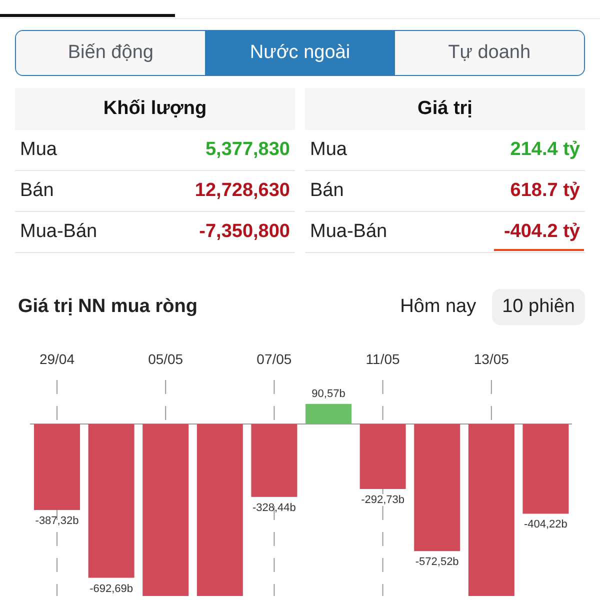 This screenshot has height=600, width=600. Describe the element at coordinates (111, 53) in the screenshot. I see `tab: Biến động` at that location.